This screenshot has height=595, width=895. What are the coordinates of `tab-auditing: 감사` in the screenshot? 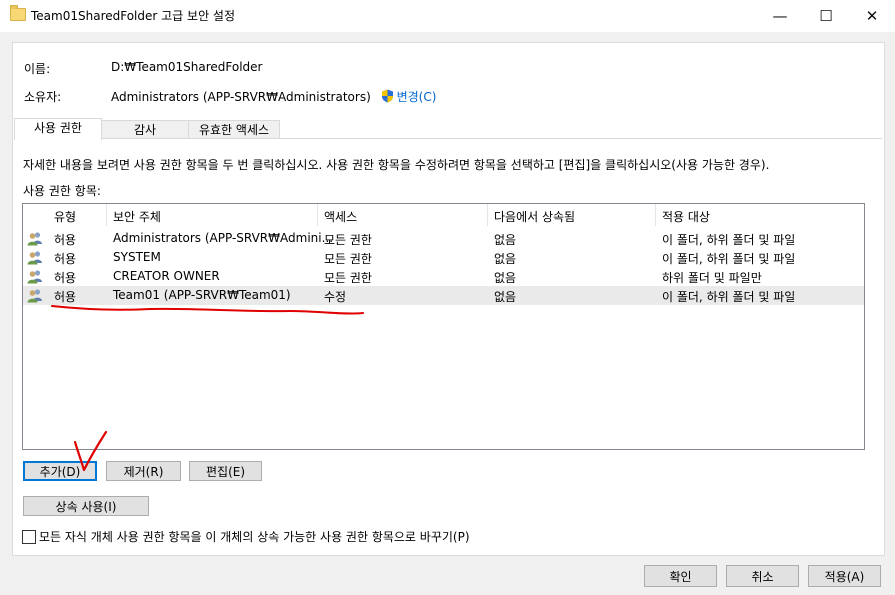 It's located at (145, 129).